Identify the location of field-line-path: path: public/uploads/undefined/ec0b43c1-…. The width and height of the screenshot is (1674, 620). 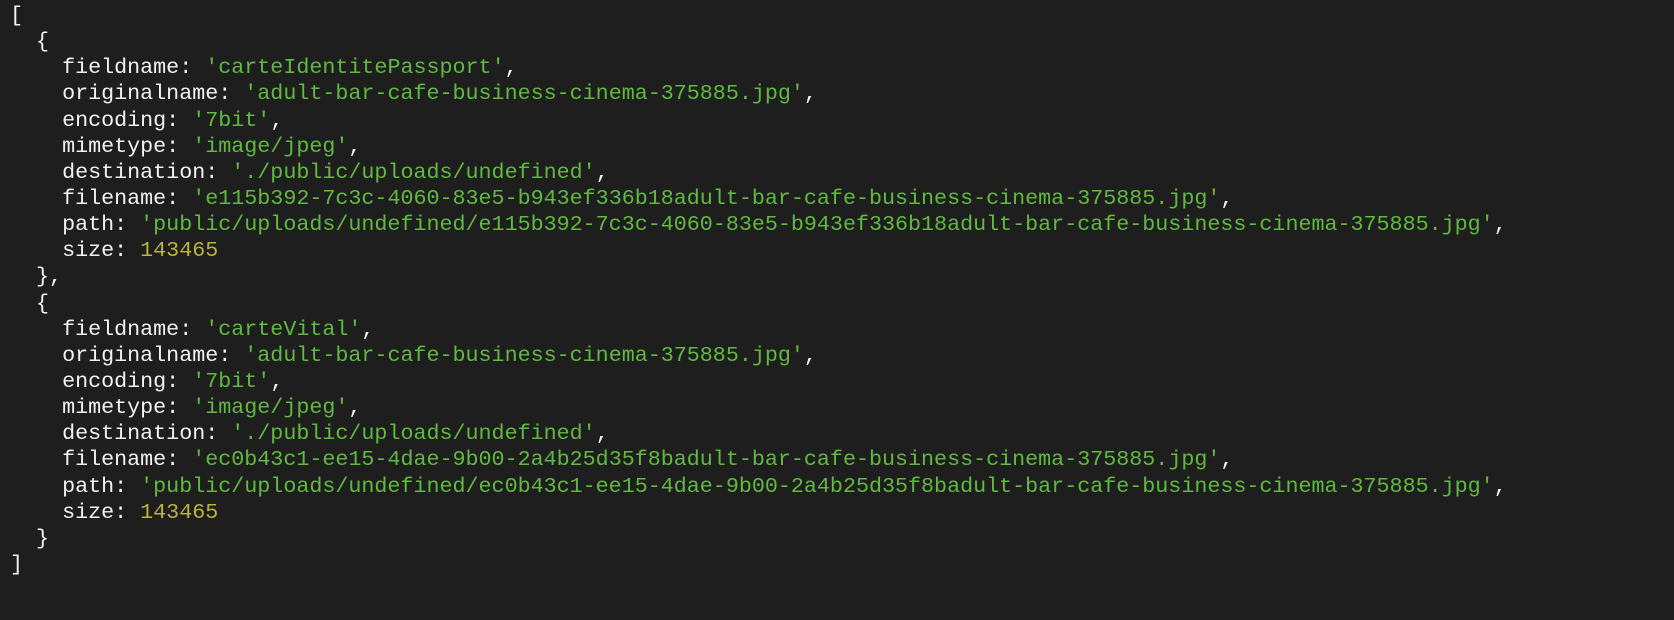
(842, 487).